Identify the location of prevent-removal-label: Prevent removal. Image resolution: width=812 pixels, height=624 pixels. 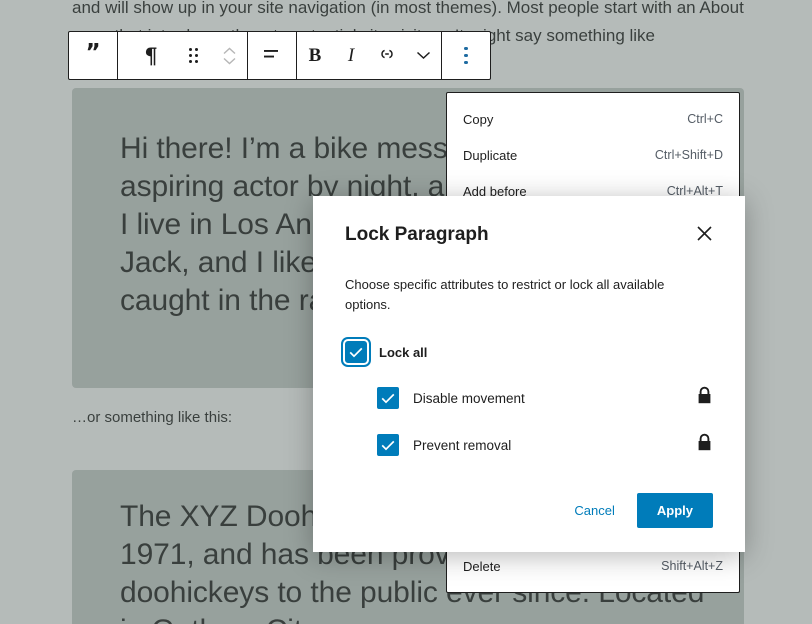
(462, 445).